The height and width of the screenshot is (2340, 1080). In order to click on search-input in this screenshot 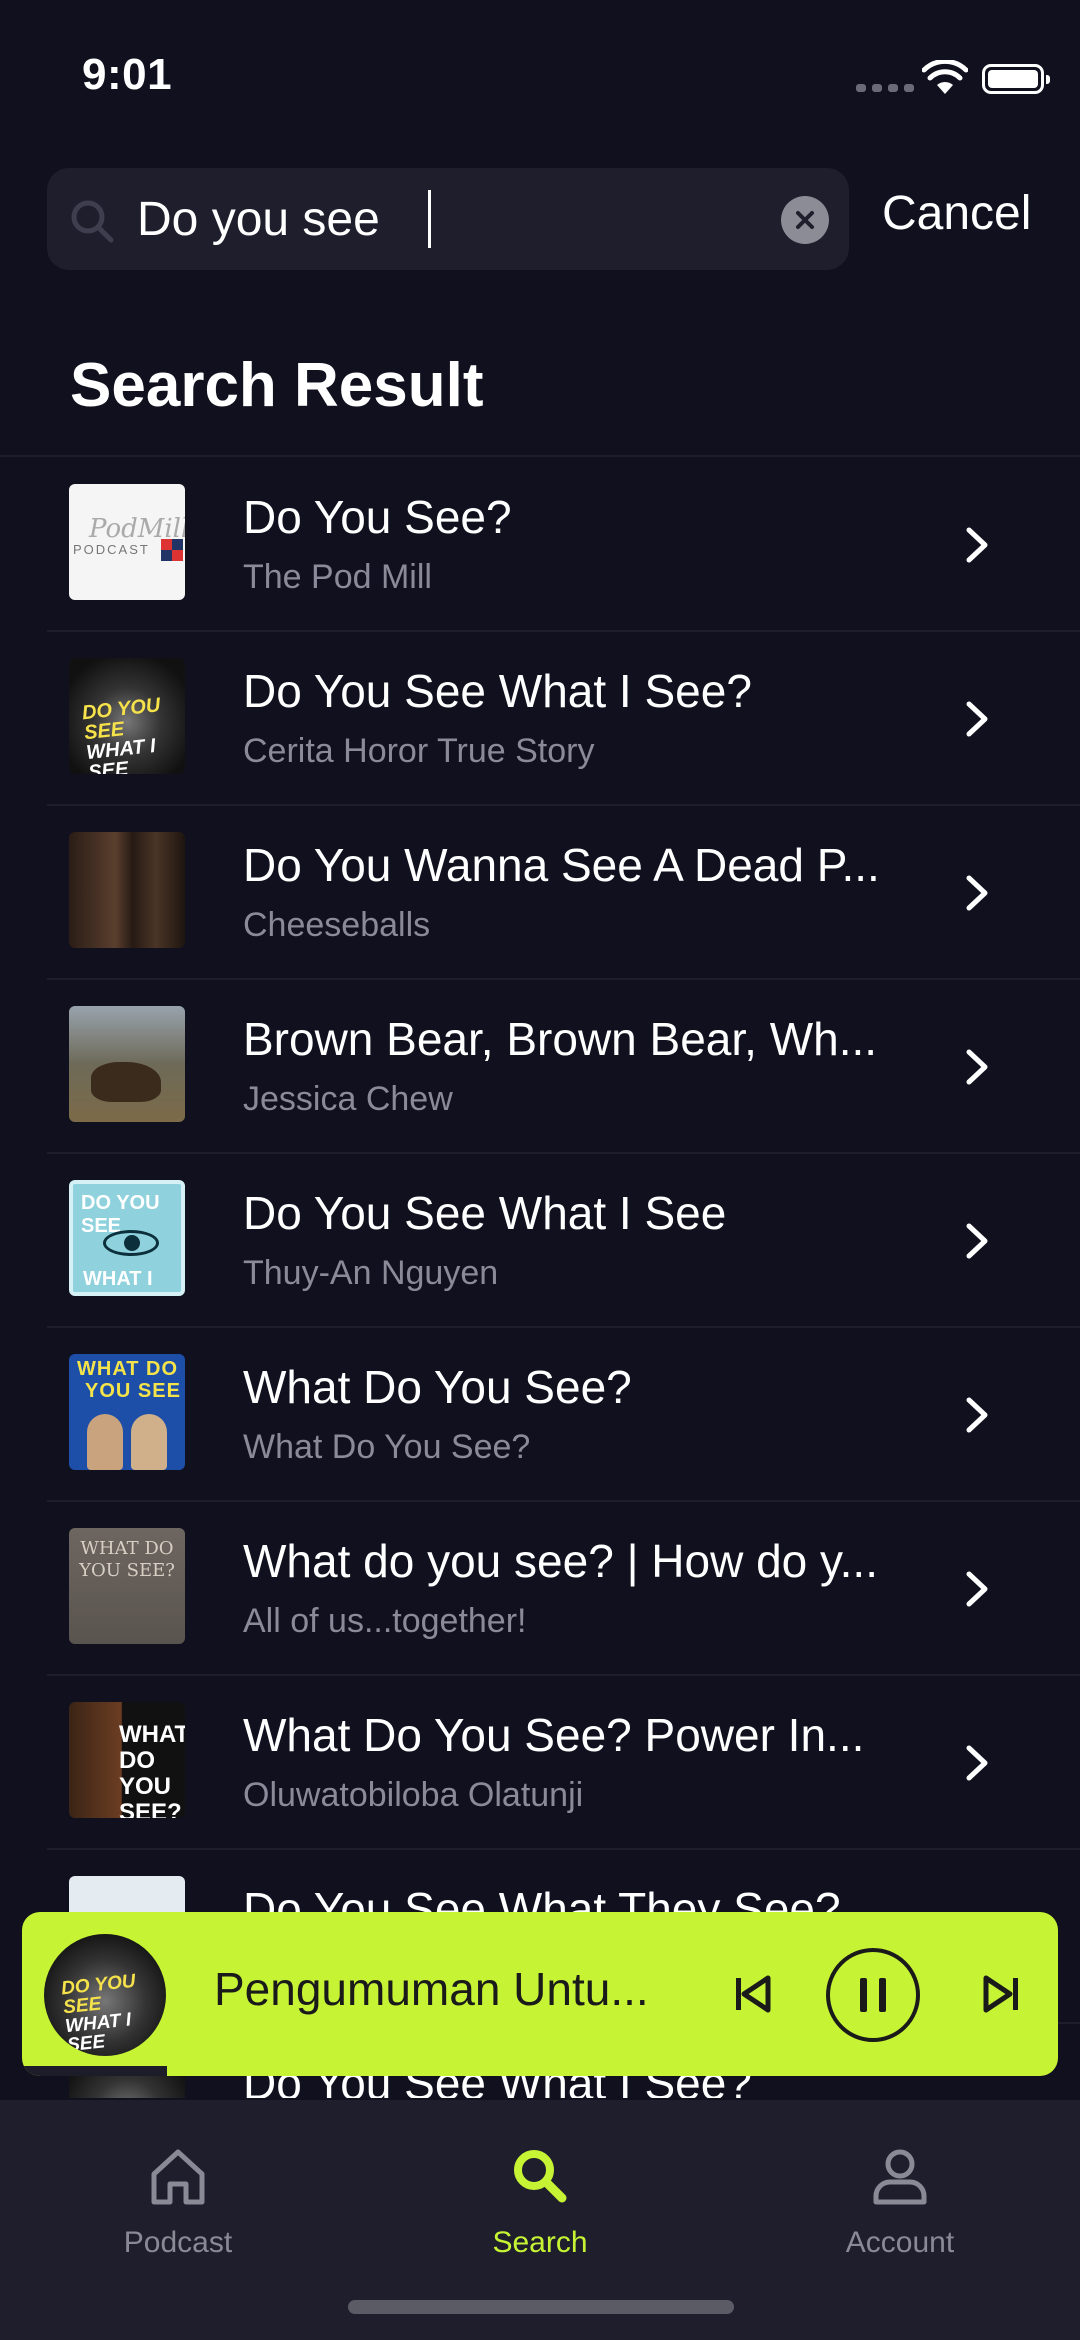, I will do `click(417, 219)`.